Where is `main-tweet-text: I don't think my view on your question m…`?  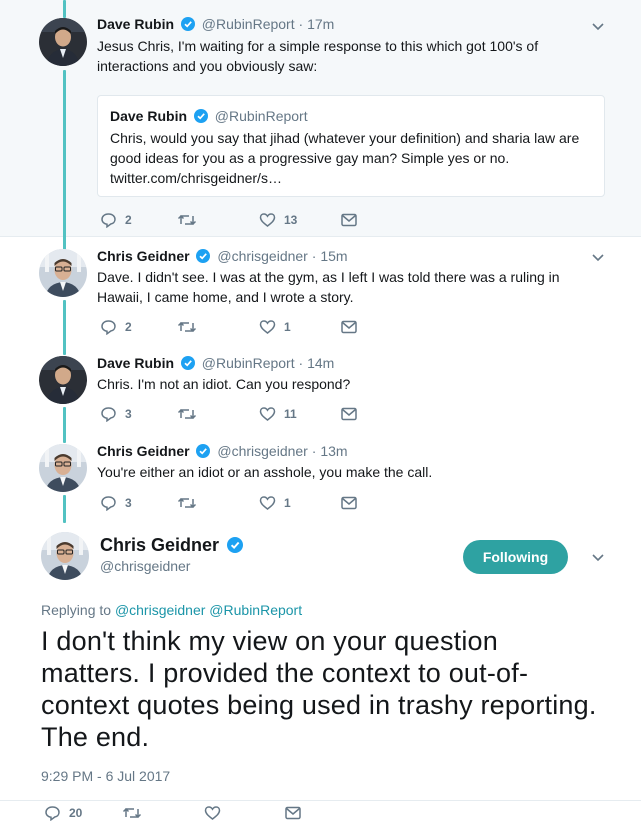
main-tweet-text: I don't think my view on your question m… is located at coordinates (319, 689).